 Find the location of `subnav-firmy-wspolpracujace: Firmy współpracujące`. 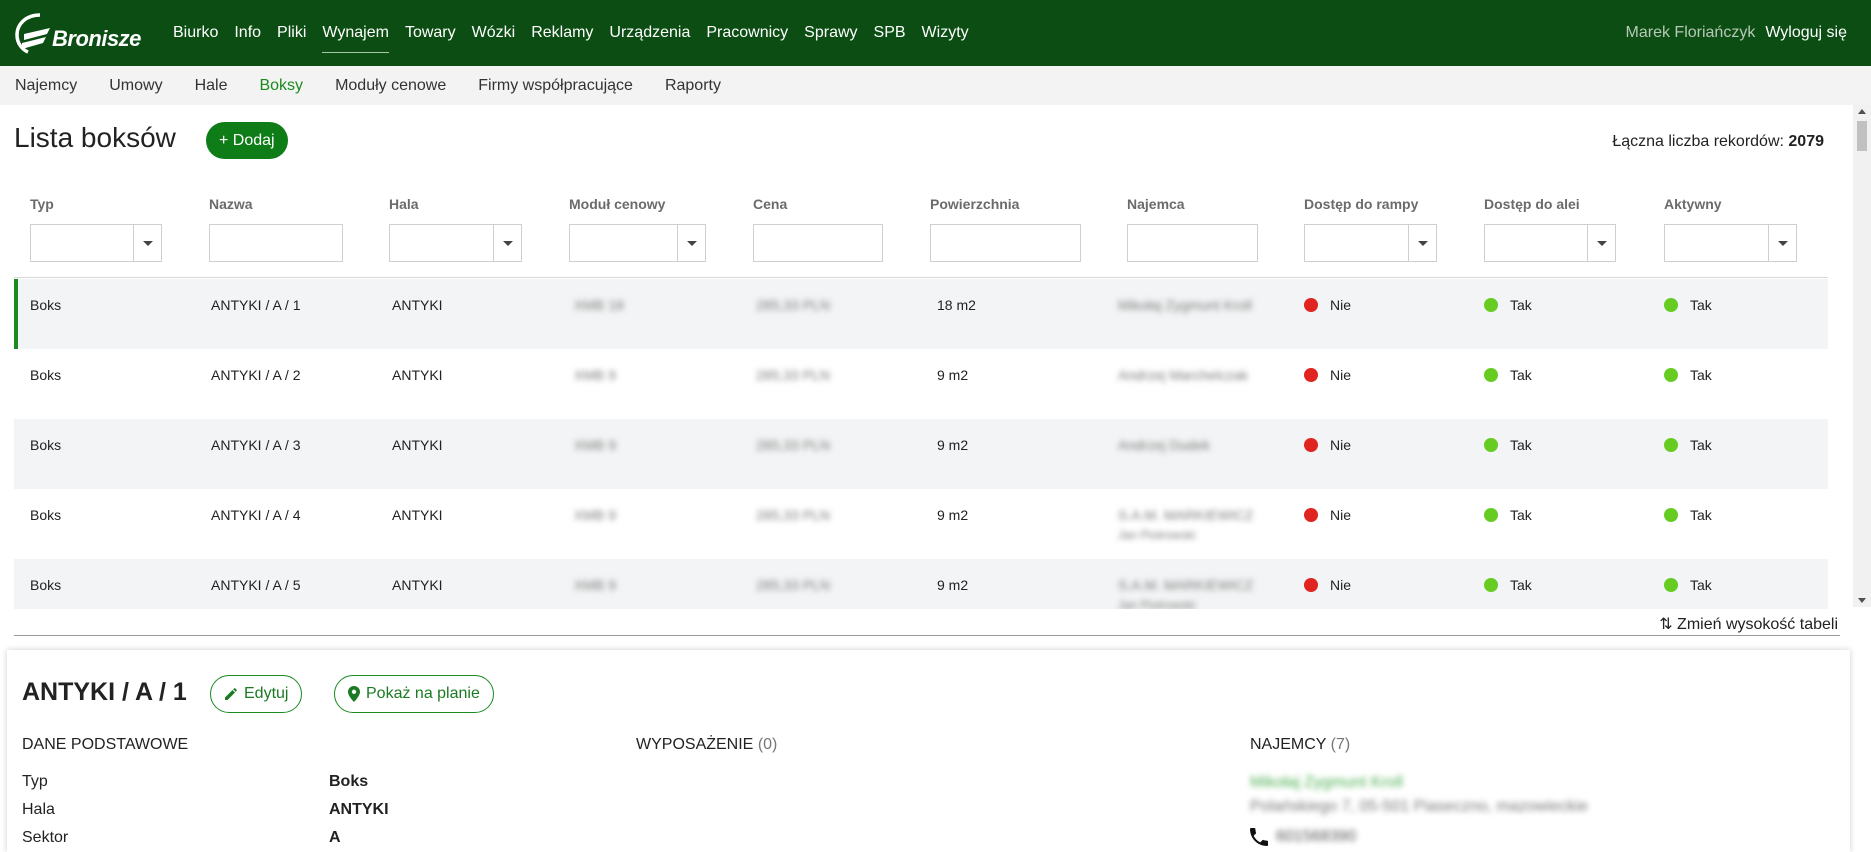

subnav-firmy-wspolpracujace: Firmy współpracujące is located at coordinates (555, 86).